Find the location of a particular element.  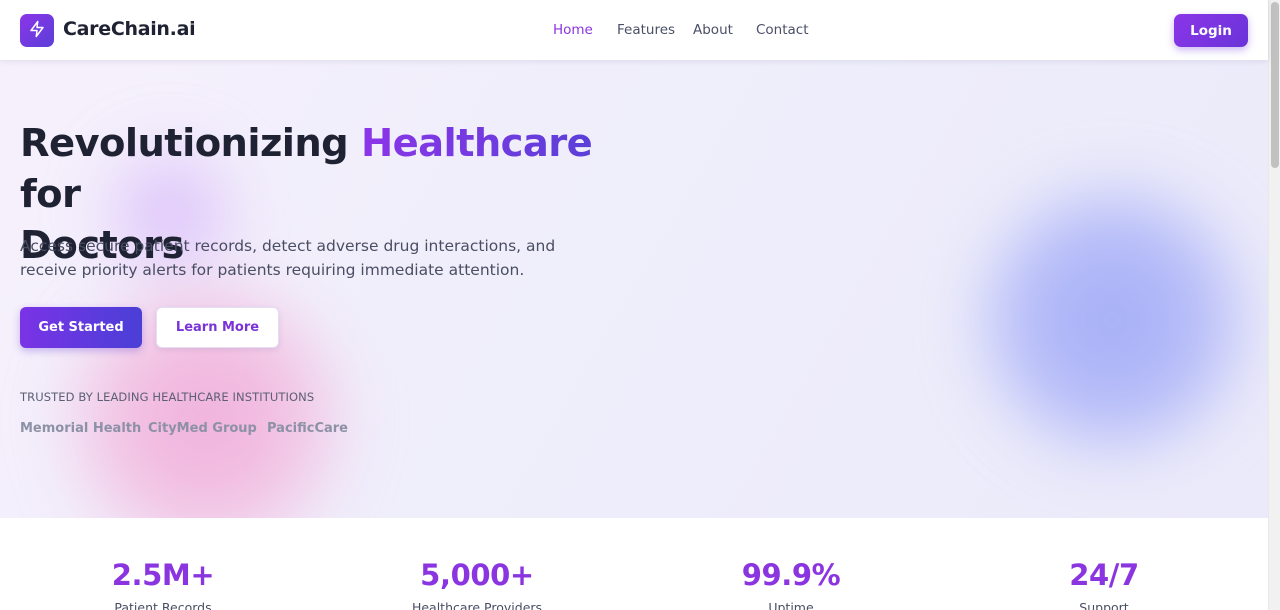

scrollbar-thumb is located at coordinates (1275, 85).